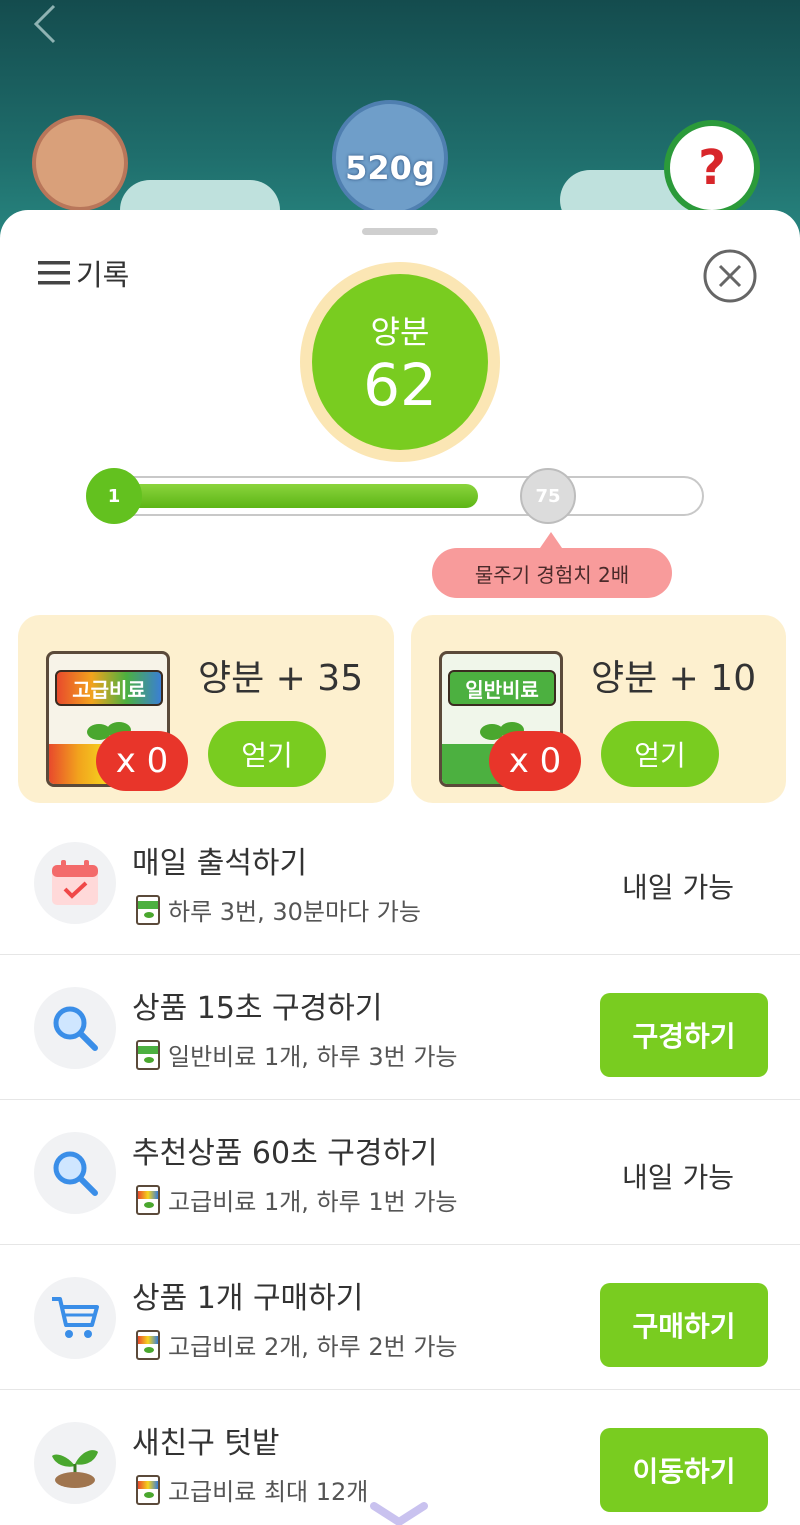 This screenshot has width=800, height=1525. What do you see at coordinates (674, 678) in the screenshot?
I see `fertilizer-title: 양분 + 10` at bounding box center [674, 678].